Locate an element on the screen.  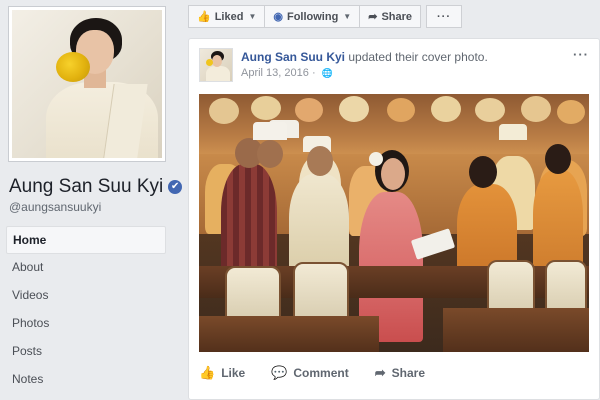
post-options-button: ··· is located at coordinates (581, 54).